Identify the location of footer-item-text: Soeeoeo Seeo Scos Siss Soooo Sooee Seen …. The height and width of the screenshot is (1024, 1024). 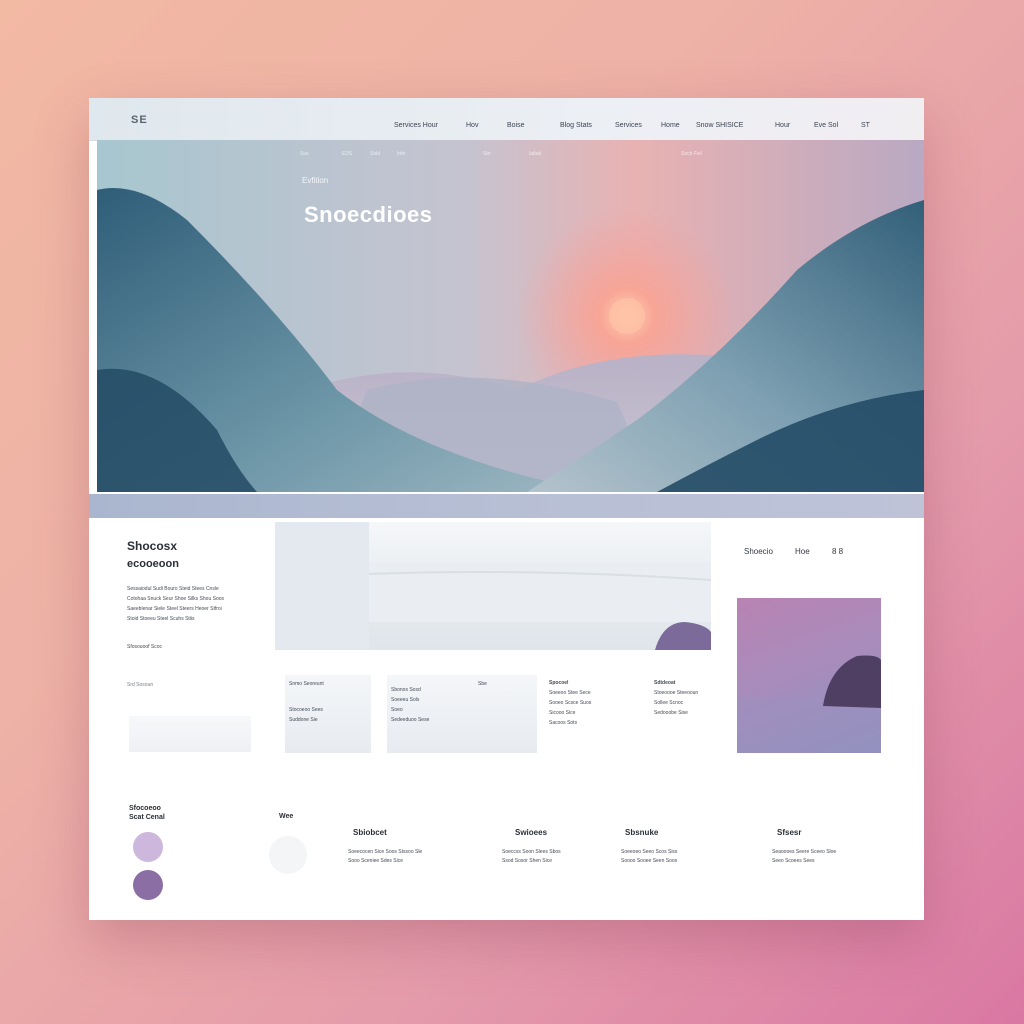
(649, 857).